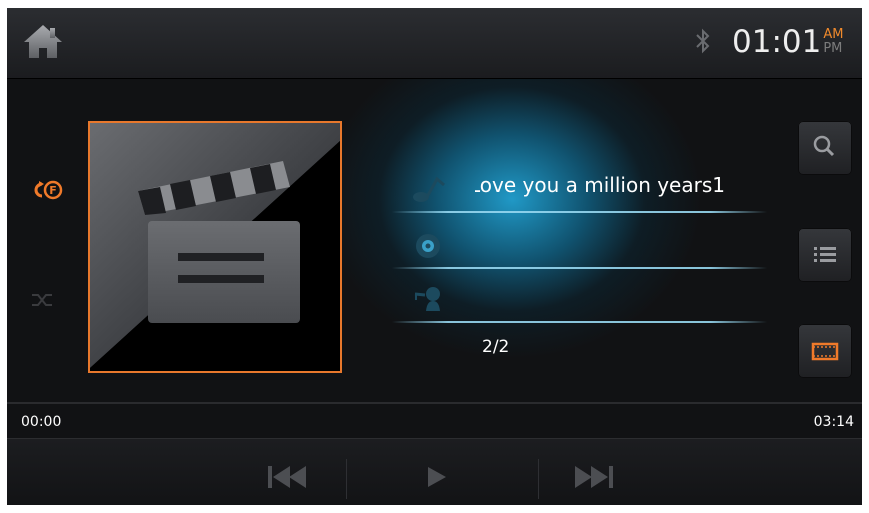 This screenshot has width=869, height=513. Describe the element at coordinates (496, 347) in the screenshot. I see `track-counter: 2/2` at that location.